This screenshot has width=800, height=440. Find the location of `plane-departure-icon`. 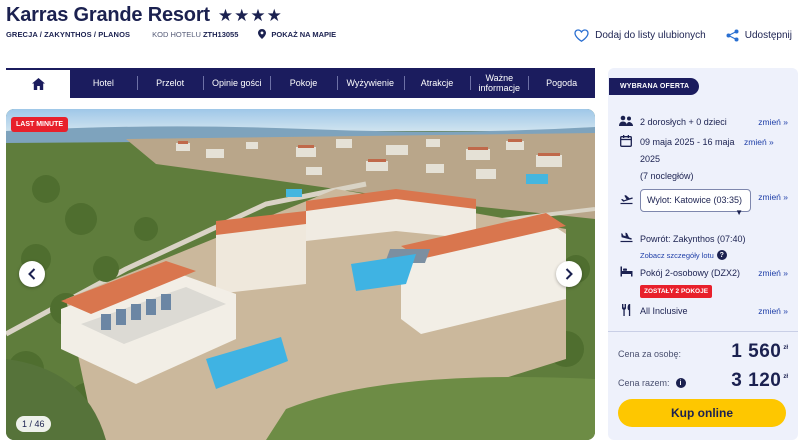

plane-departure-icon is located at coordinates (626, 200).